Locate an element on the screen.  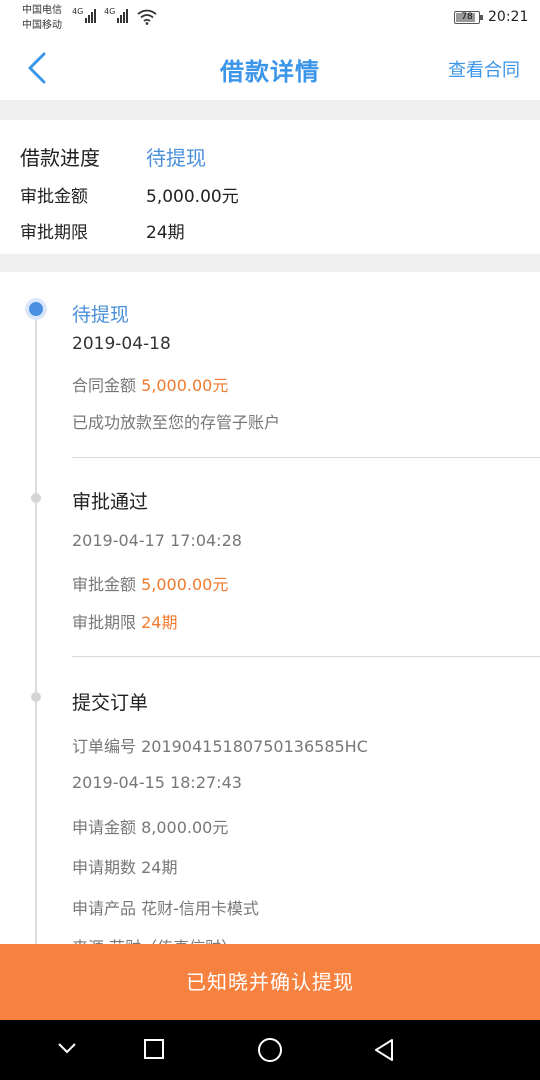
contract-amount-label: 合同金额 is located at coordinates (104, 385).